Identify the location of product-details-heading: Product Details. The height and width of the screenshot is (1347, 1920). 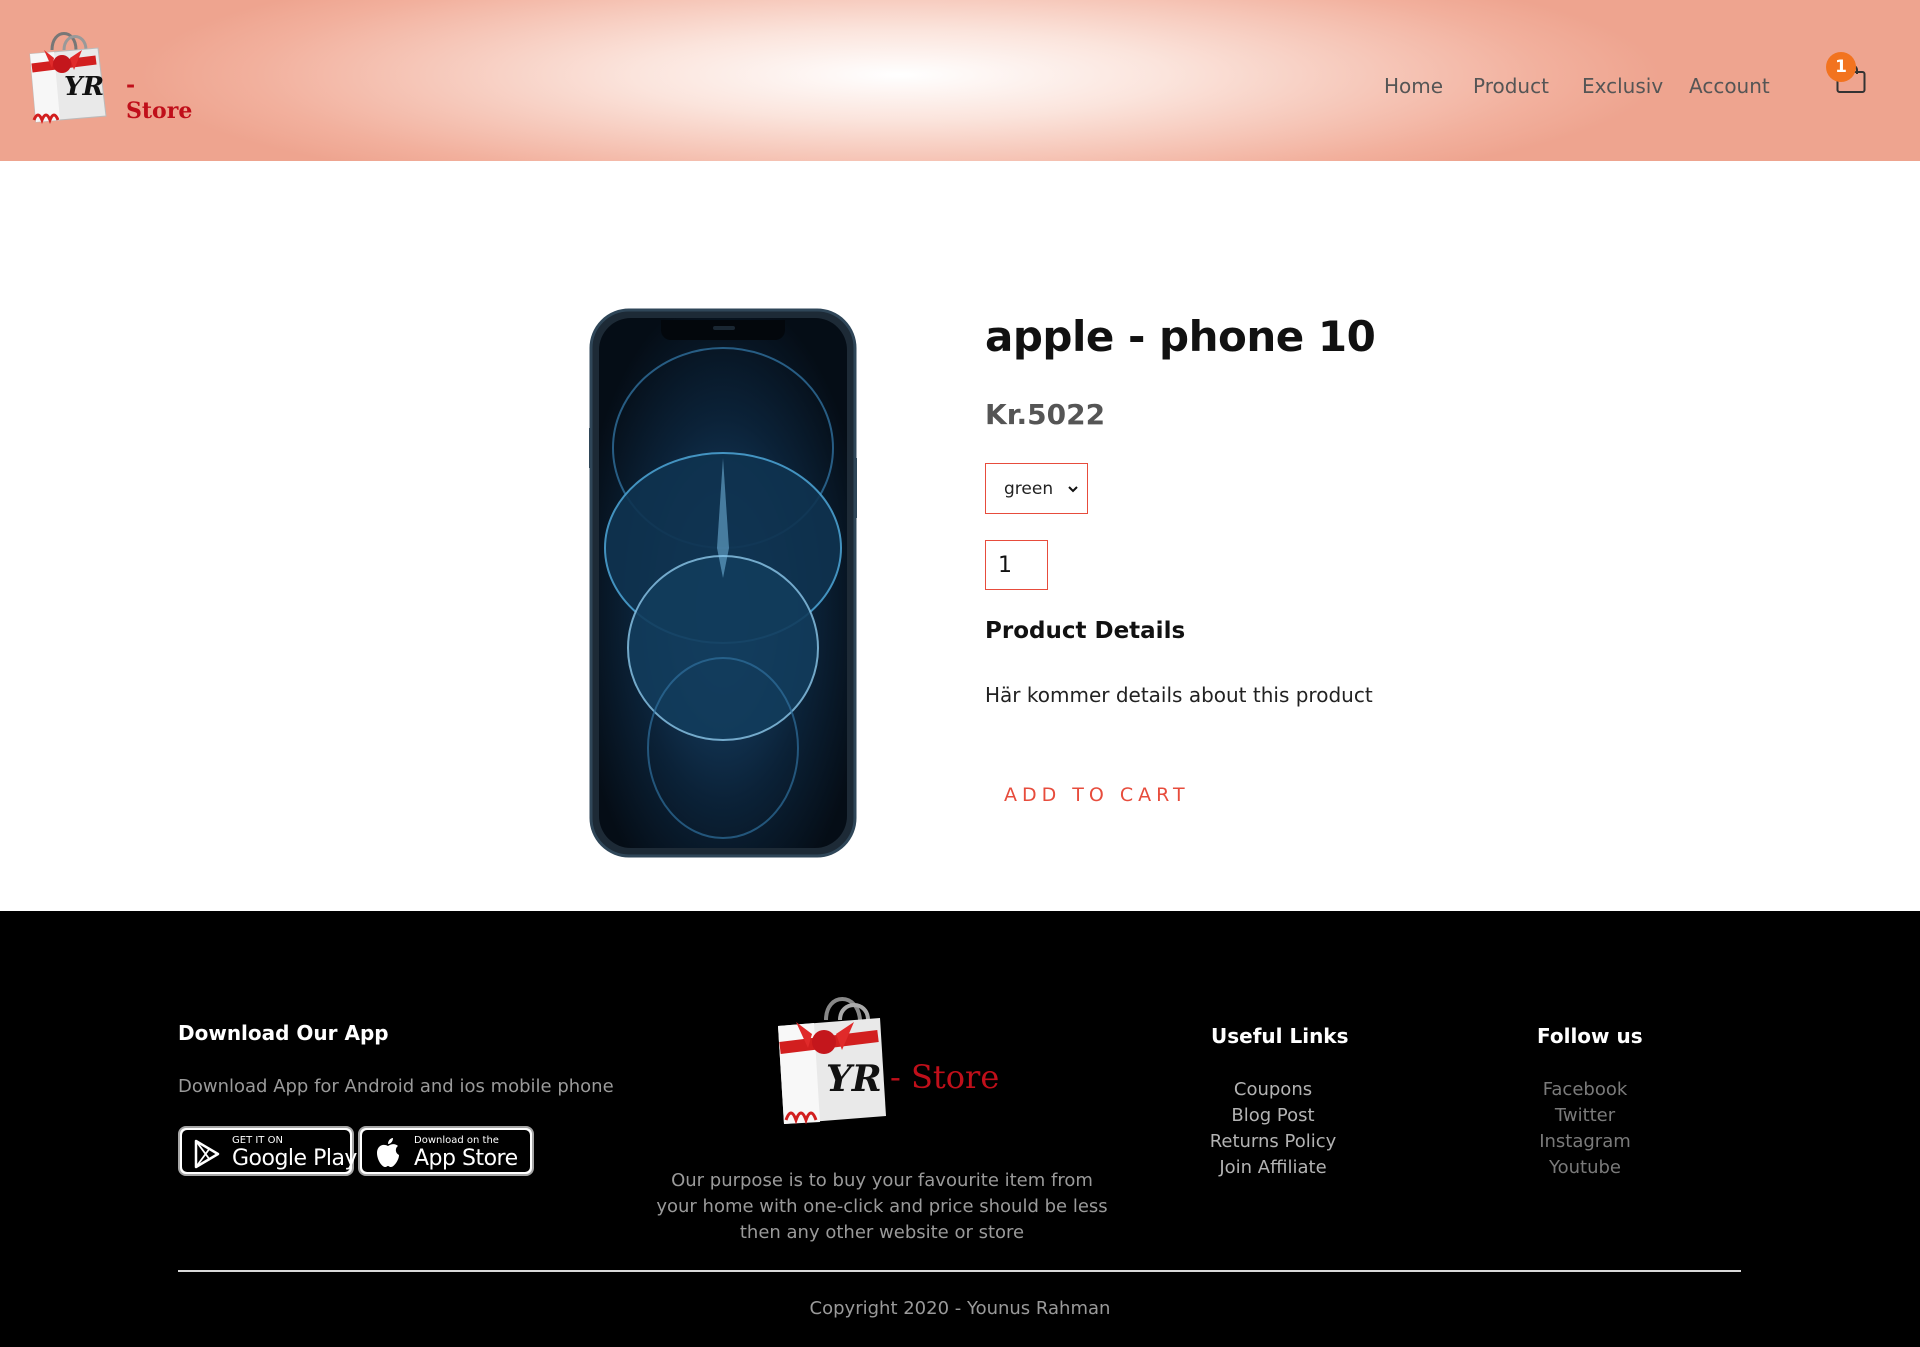
(1085, 631).